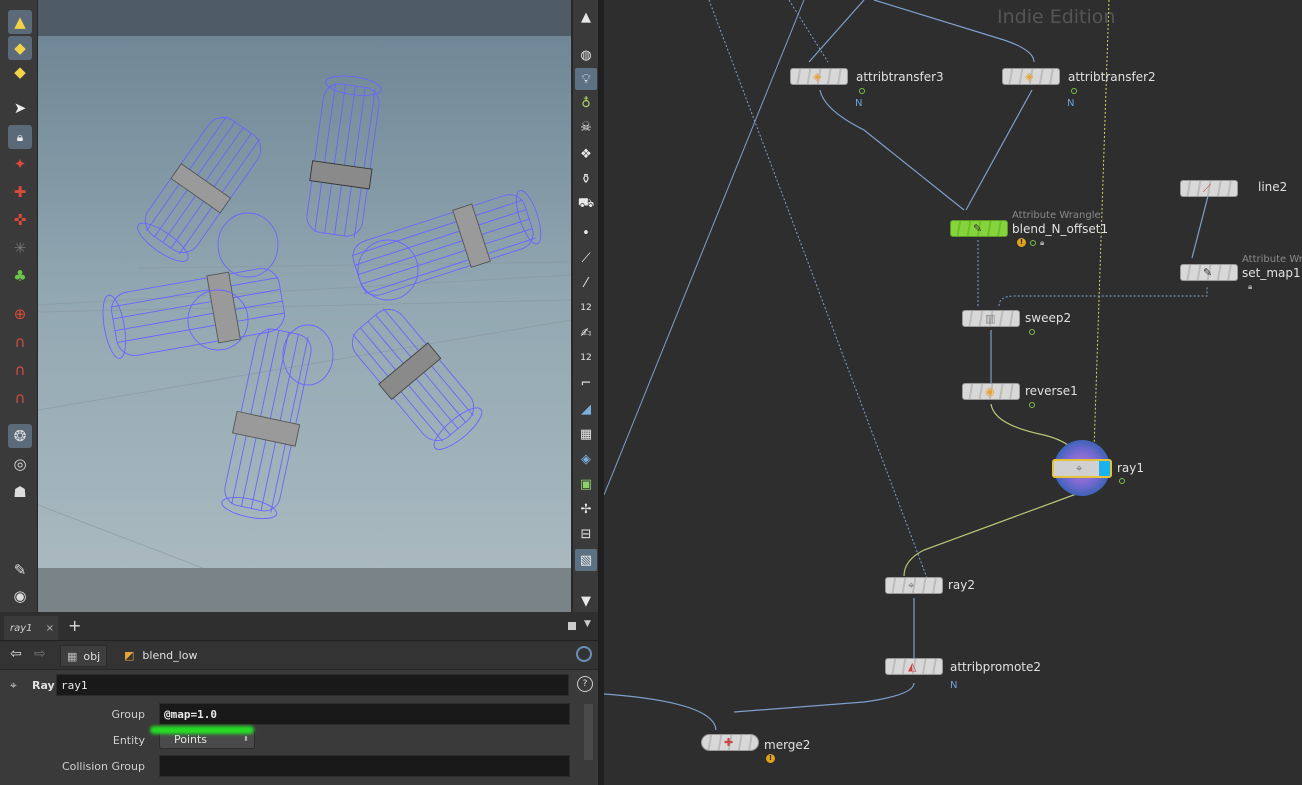 This screenshot has width=1302, height=785. Describe the element at coordinates (20, 192) in the screenshot. I see `transform-handle-icon: ✚` at that location.